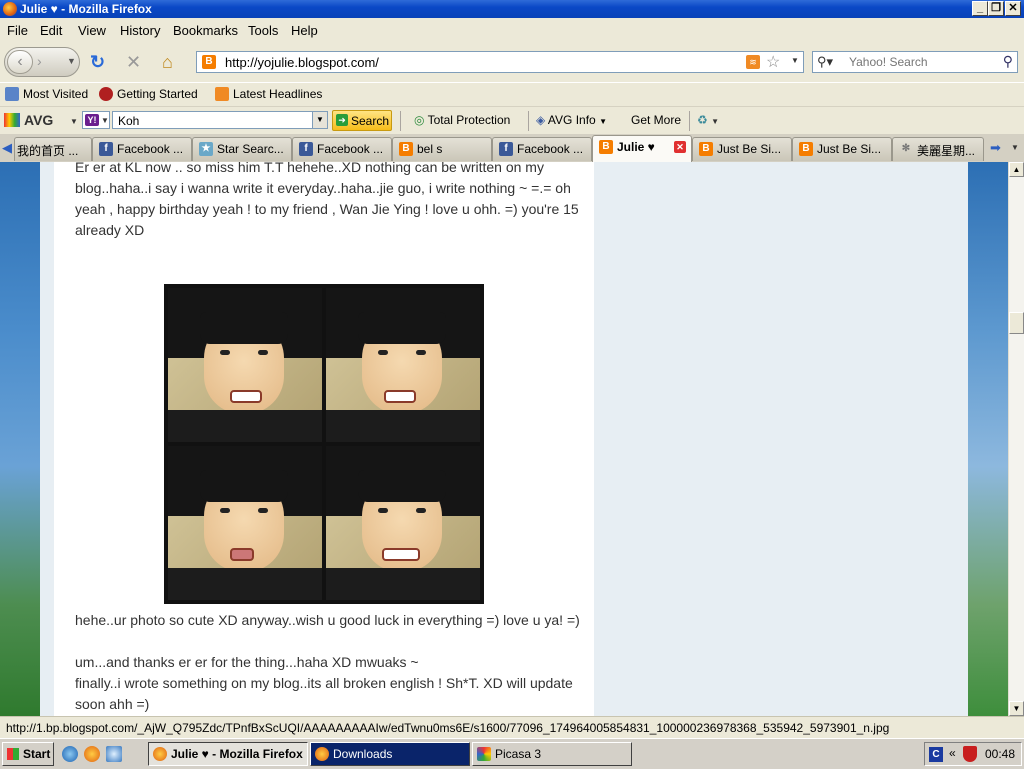 This screenshot has width=1024, height=769. What do you see at coordinates (1016, 169) in the screenshot?
I see `scroll-up-icon: ▲` at bounding box center [1016, 169].